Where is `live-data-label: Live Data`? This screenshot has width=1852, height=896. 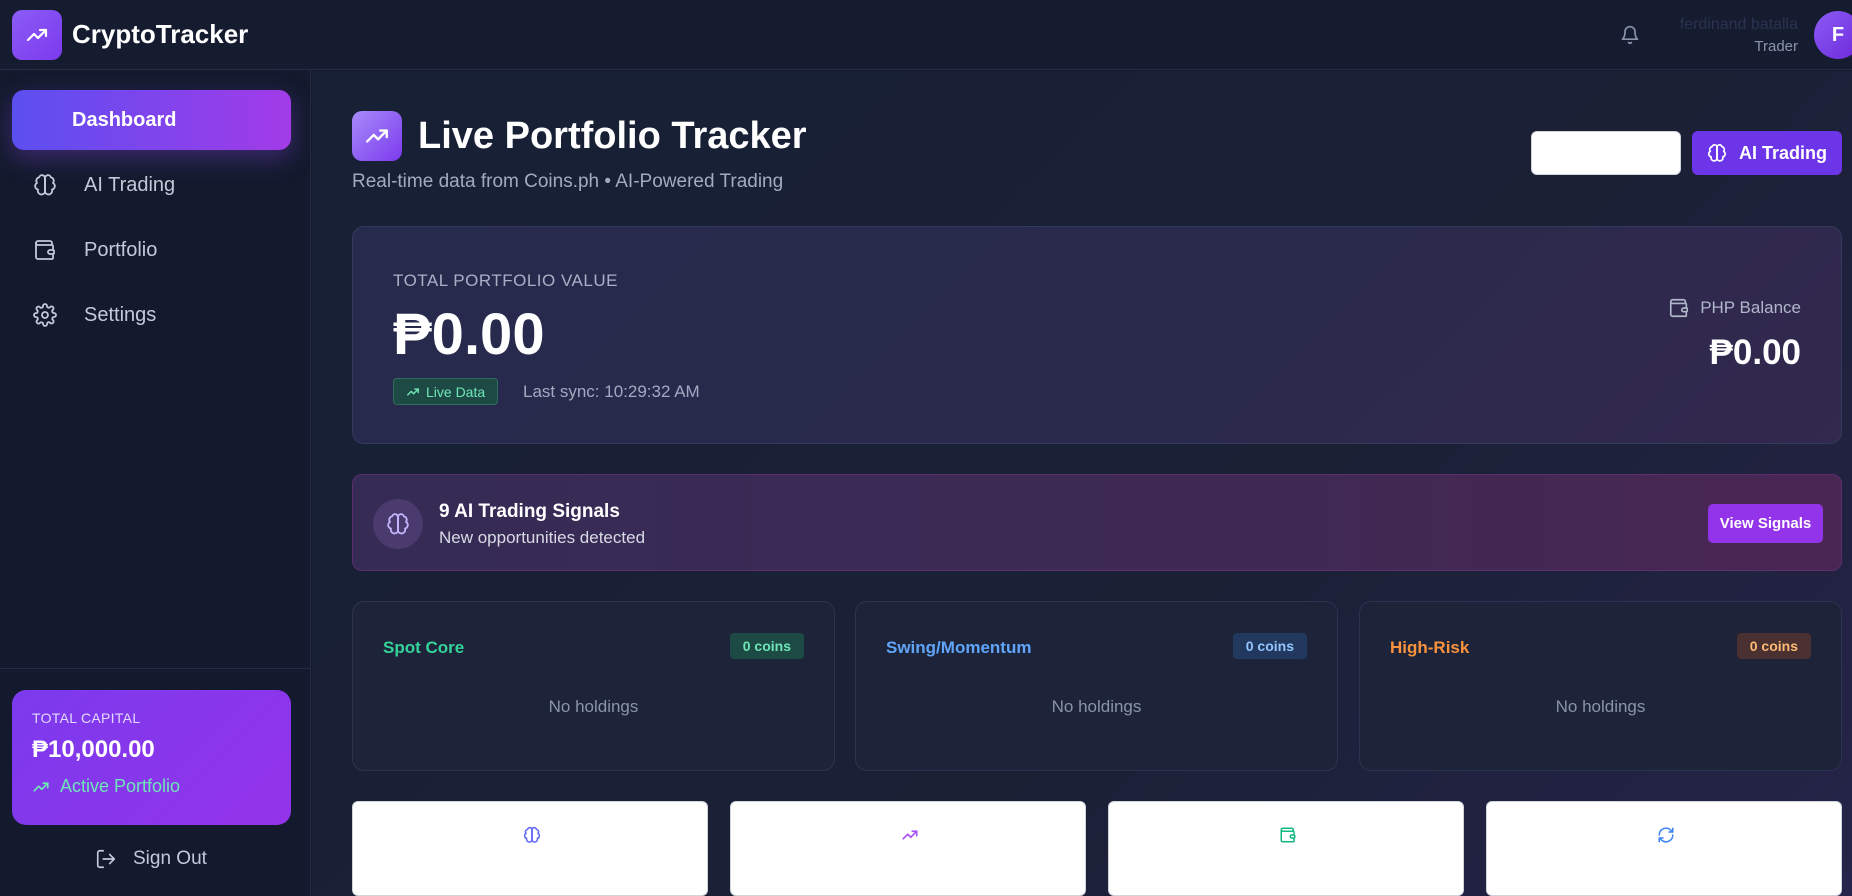
live-data-label: Live Data is located at coordinates (456, 391).